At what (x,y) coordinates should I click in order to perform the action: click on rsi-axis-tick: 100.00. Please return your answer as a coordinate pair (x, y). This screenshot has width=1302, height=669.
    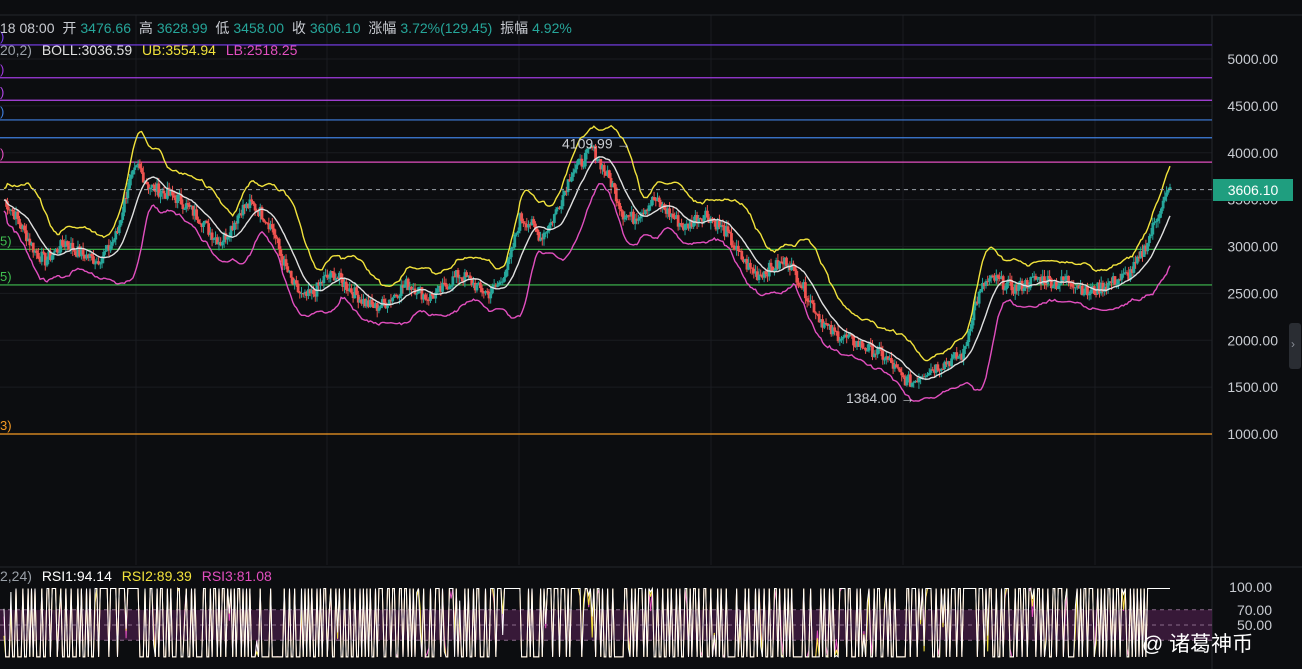
    Looking at the image, I should click on (1250, 587).